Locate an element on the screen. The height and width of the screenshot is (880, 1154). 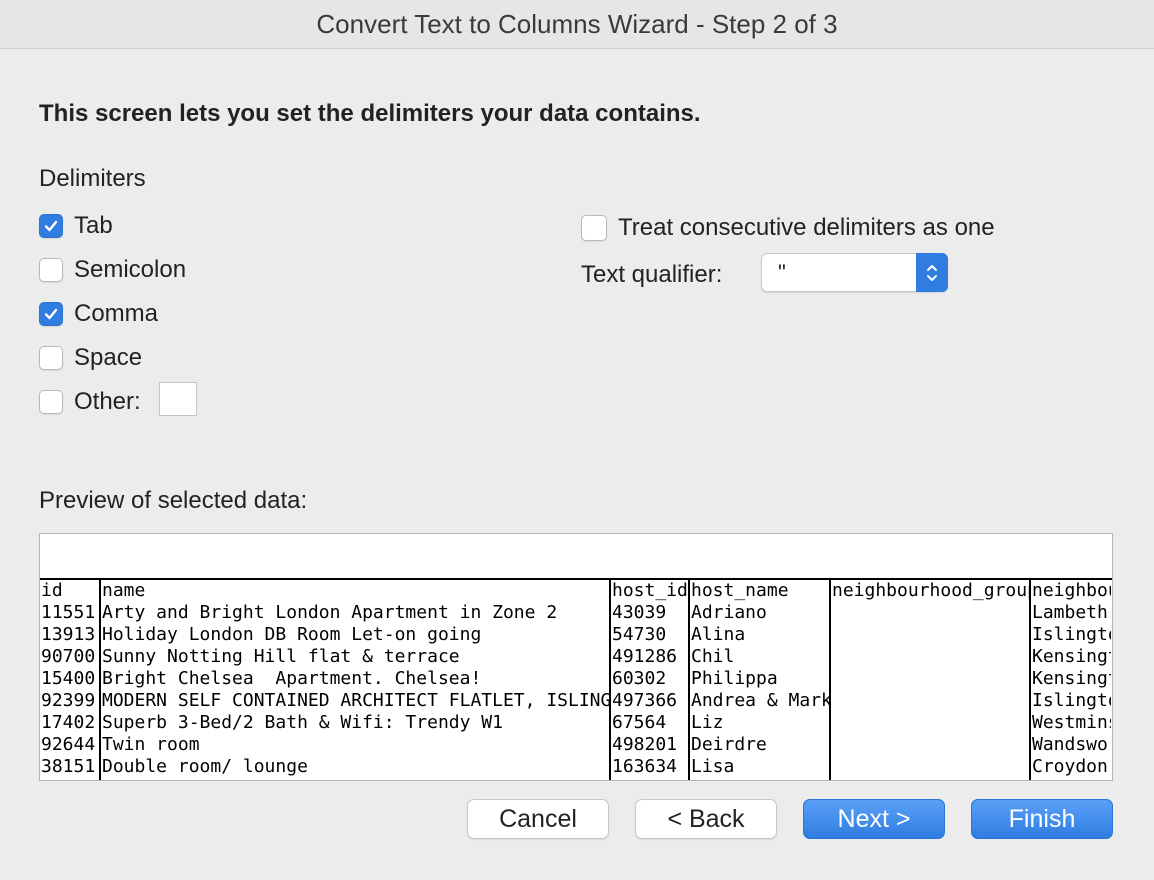
preview-cell: 67564 is located at coordinates (639, 722).